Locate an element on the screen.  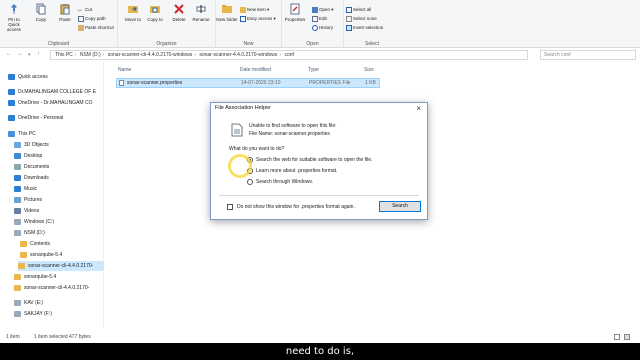
search-input: Search conf is located at coordinates (588, 55).